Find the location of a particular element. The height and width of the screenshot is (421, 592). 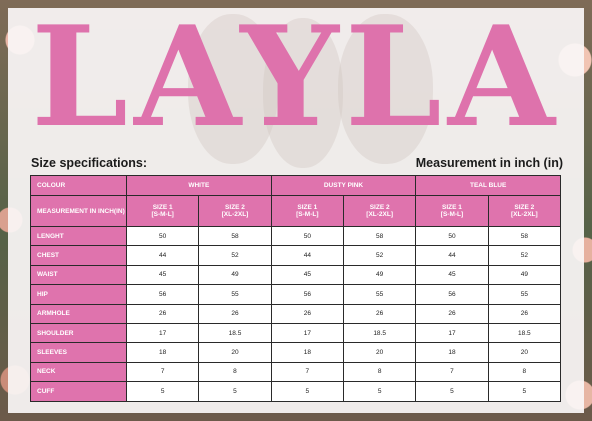

row-label: SLEEVES is located at coordinates (78, 352).